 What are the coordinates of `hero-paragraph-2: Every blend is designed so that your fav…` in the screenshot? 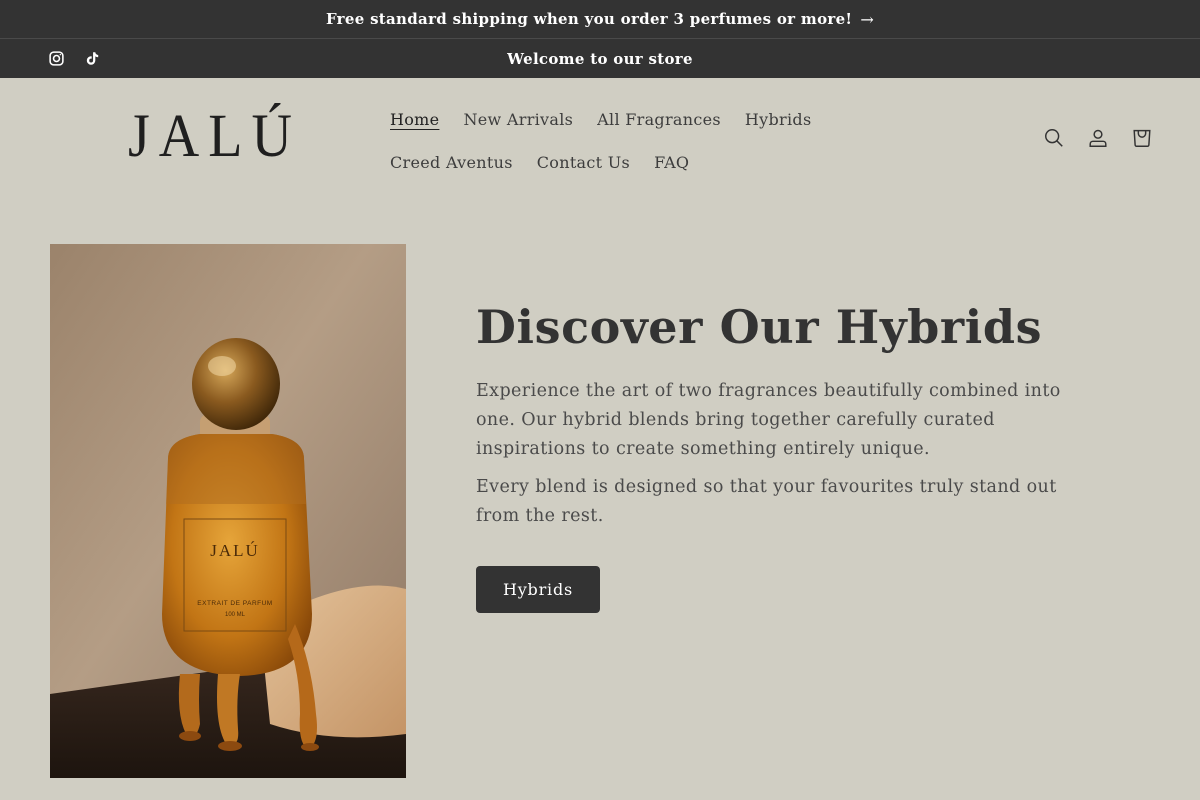 It's located at (766, 502).